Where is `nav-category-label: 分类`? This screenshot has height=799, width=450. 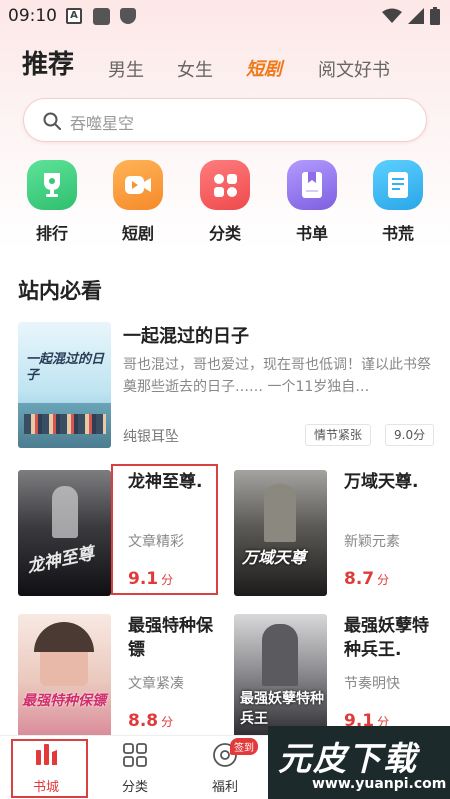
nav-category-label: 分类 is located at coordinates (134, 787).